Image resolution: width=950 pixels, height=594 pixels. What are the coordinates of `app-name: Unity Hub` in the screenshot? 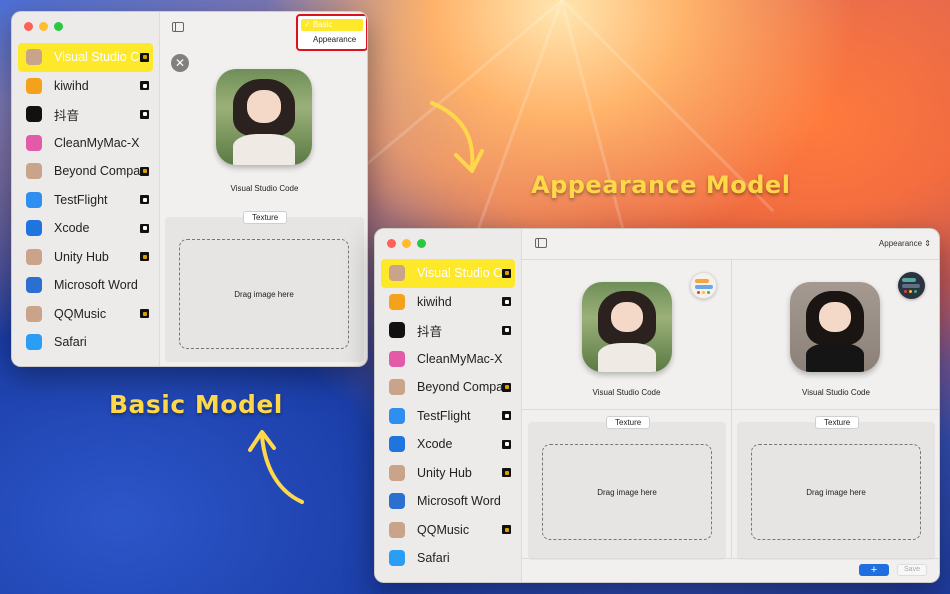 It's located at (81, 256).